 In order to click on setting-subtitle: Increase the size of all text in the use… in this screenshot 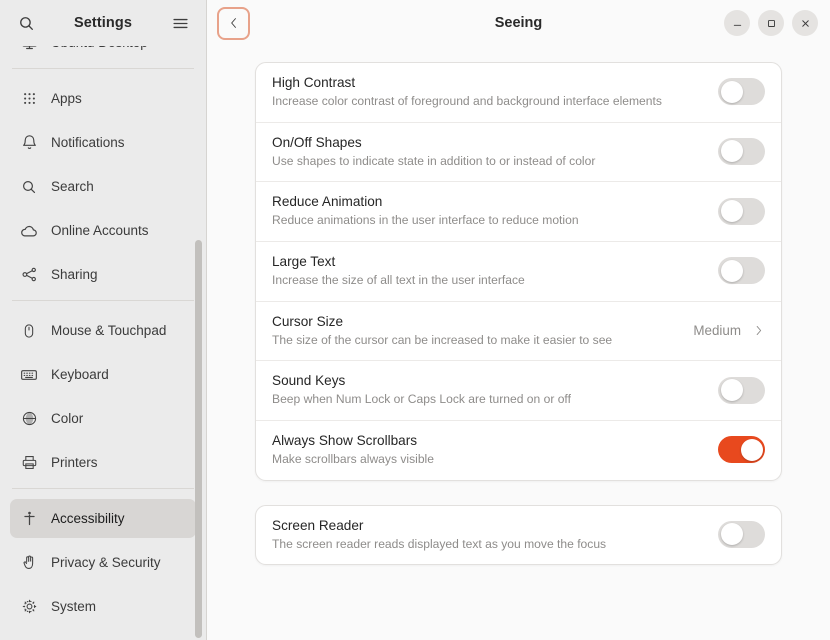, I will do `click(398, 279)`.